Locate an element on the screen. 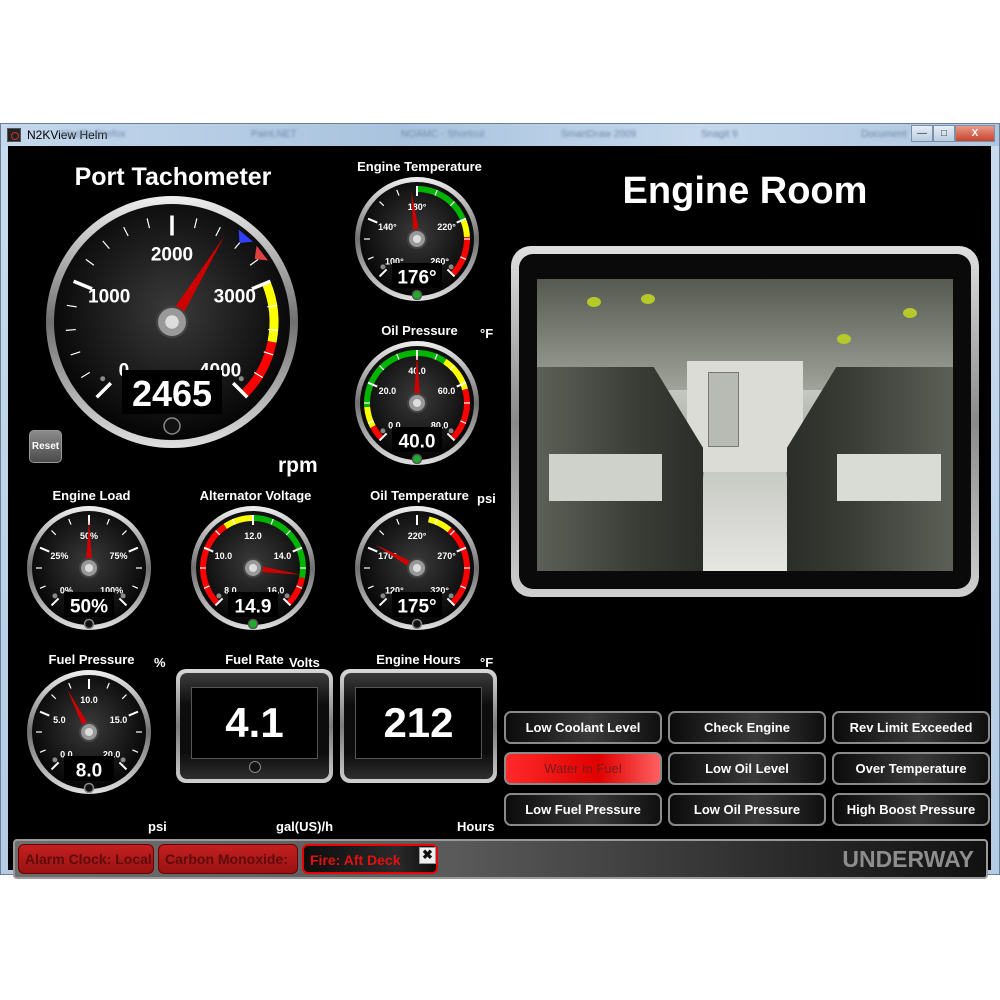  engine-hours-title: Engine Hours is located at coordinates (418, 659).